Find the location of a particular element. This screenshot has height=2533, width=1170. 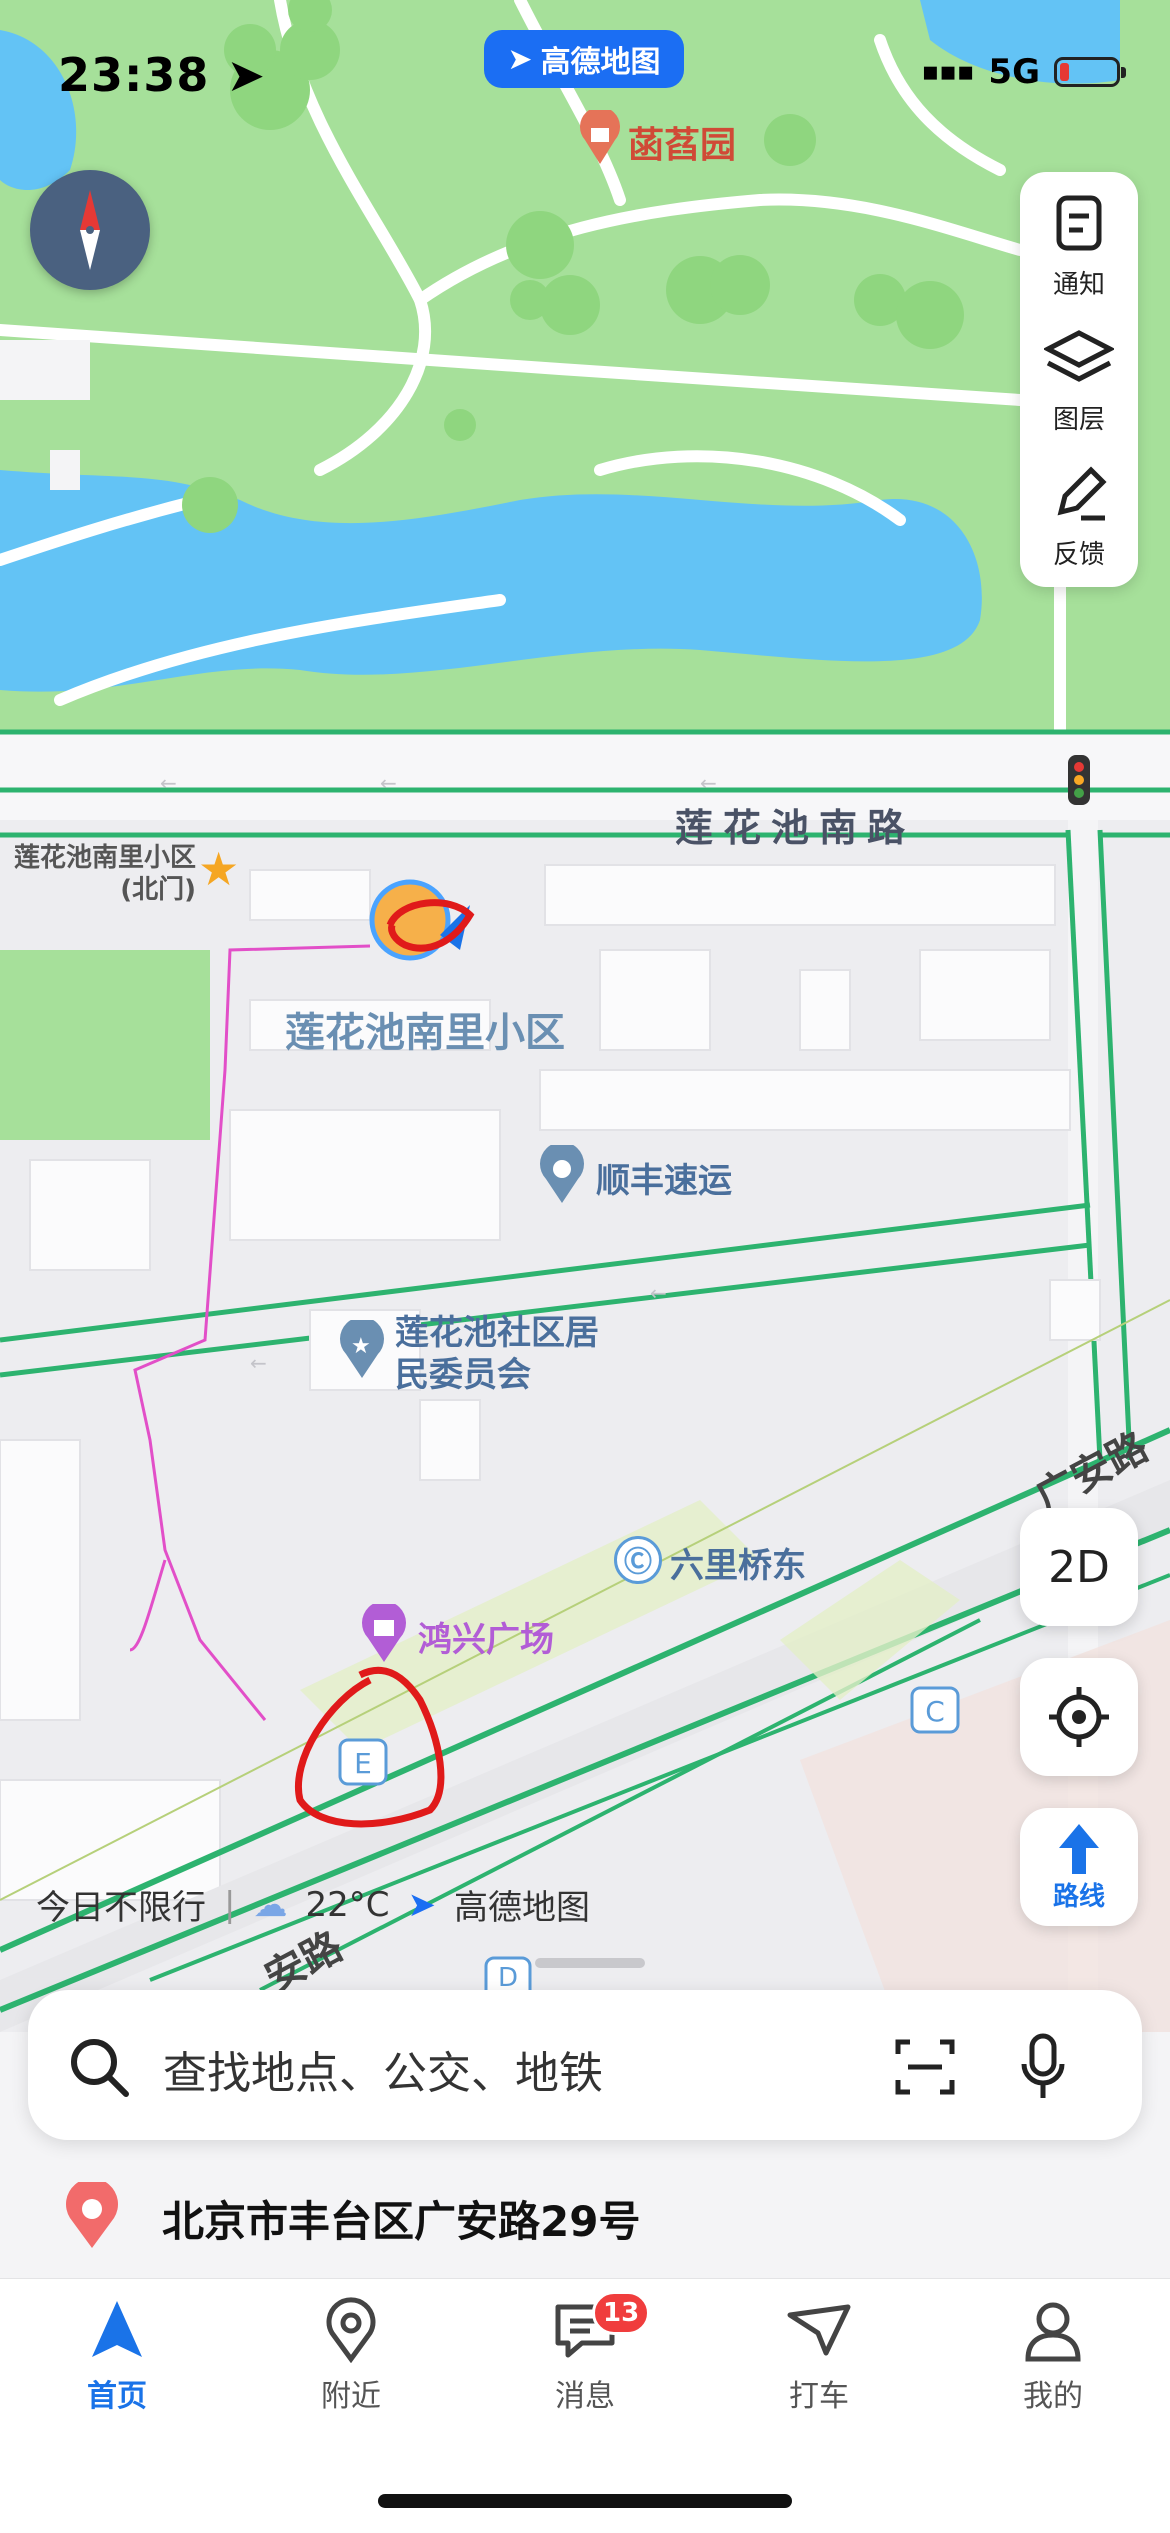

hongxing-label: 鸿兴广场 is located at coordinates (486, 1640).